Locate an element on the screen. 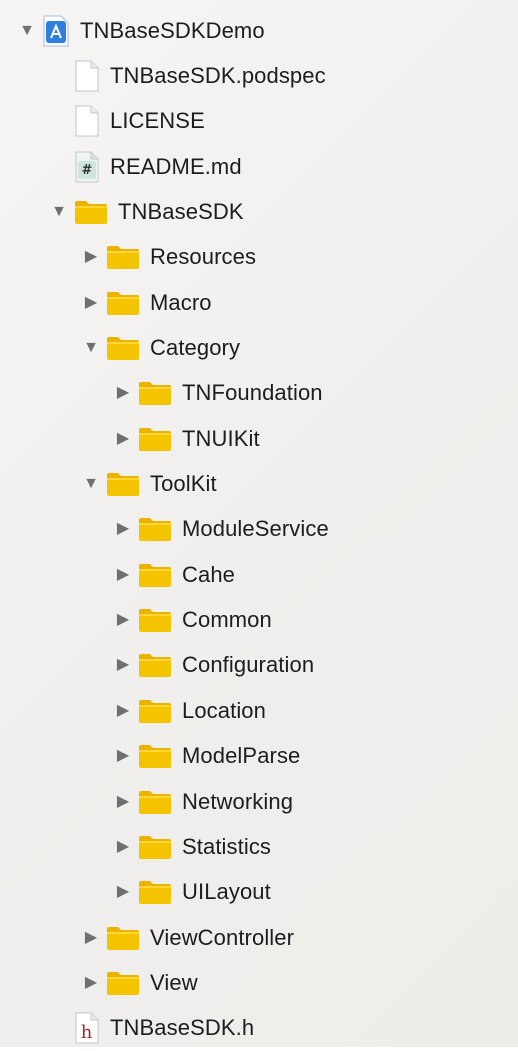  navigator-item-label: README.md is located at coordinates (176, 166).